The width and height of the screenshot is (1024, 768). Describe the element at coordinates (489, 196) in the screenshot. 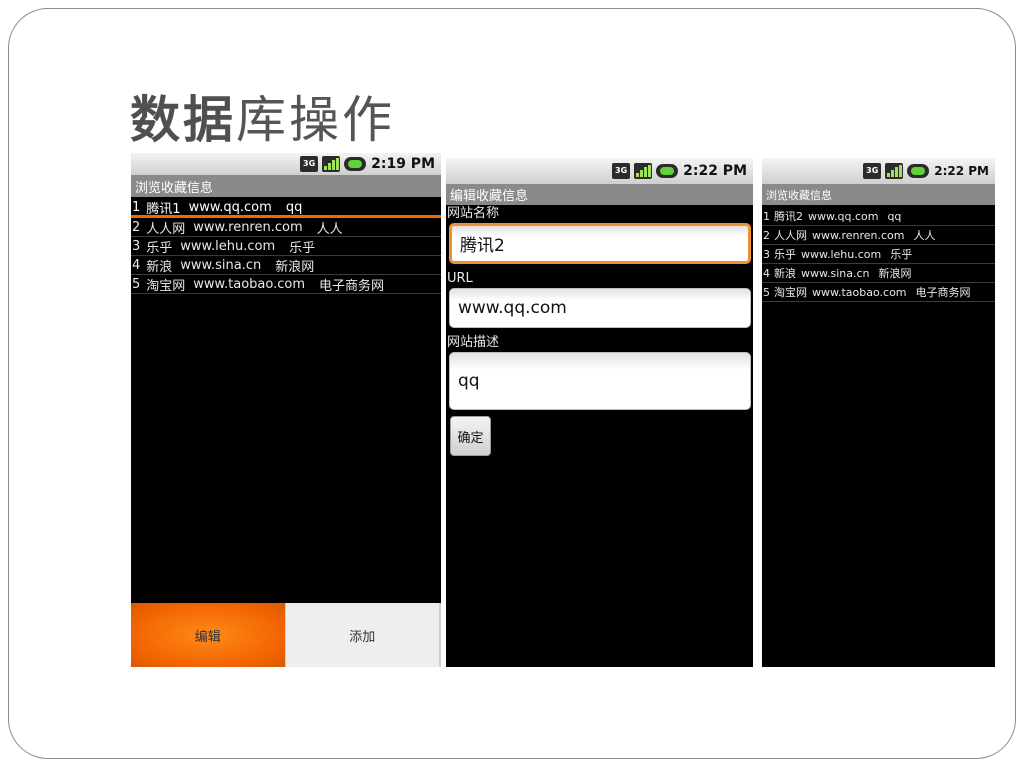

I see `app-title: 编辑收藏信息` at that location.